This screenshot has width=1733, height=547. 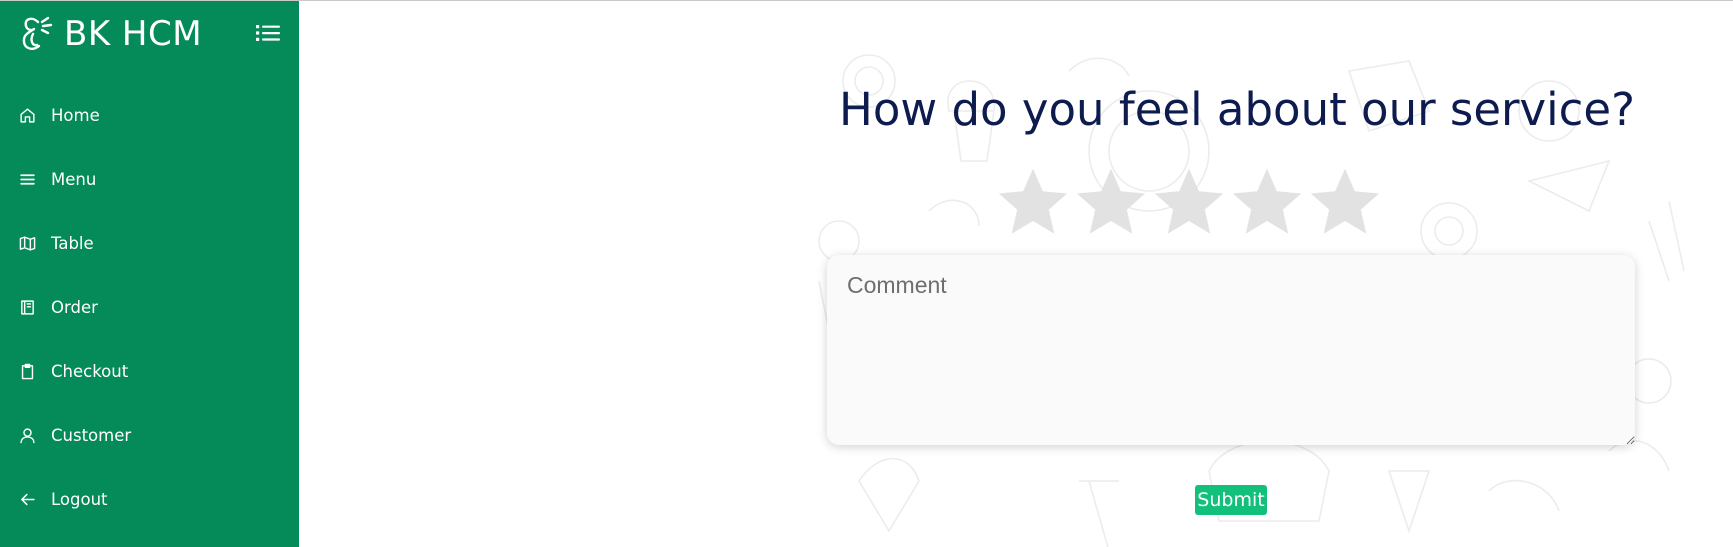 What do you see at coordinates (149, 179) in the screenshot?
I see `sidebar-item-menu: Menu` at bounding box center [149, 179].